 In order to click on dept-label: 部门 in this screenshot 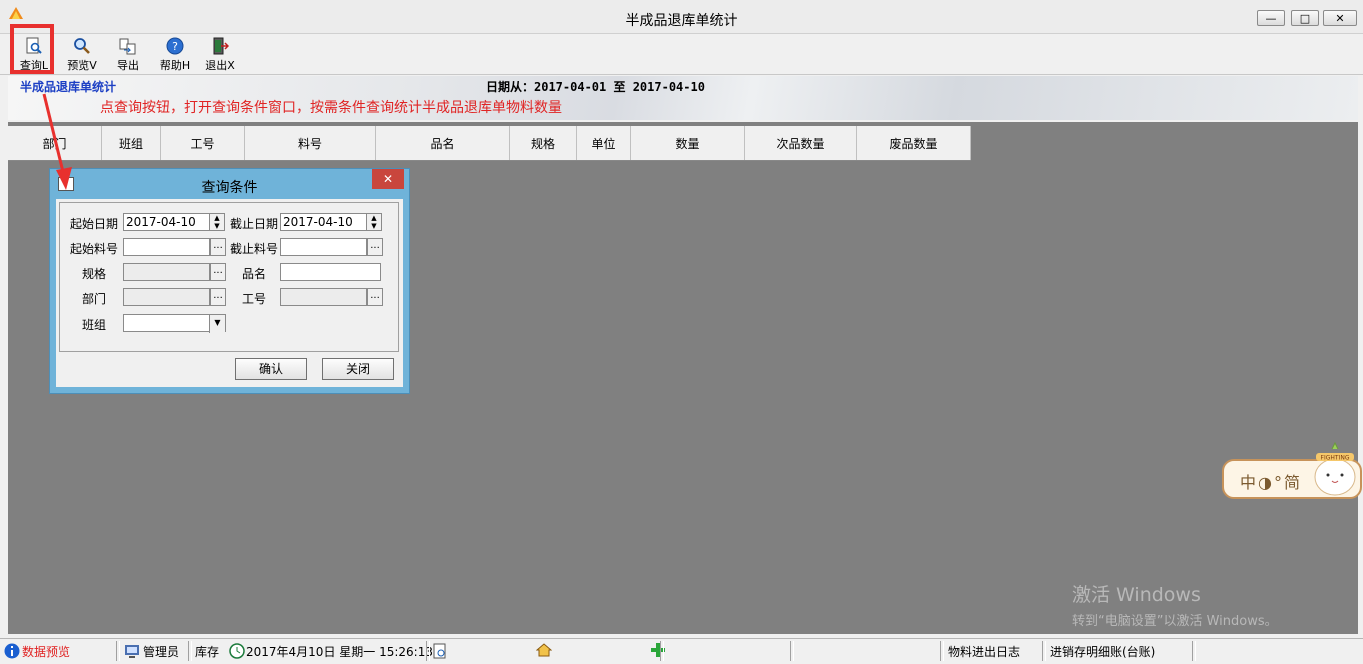, I will do `click(93, 299)`.